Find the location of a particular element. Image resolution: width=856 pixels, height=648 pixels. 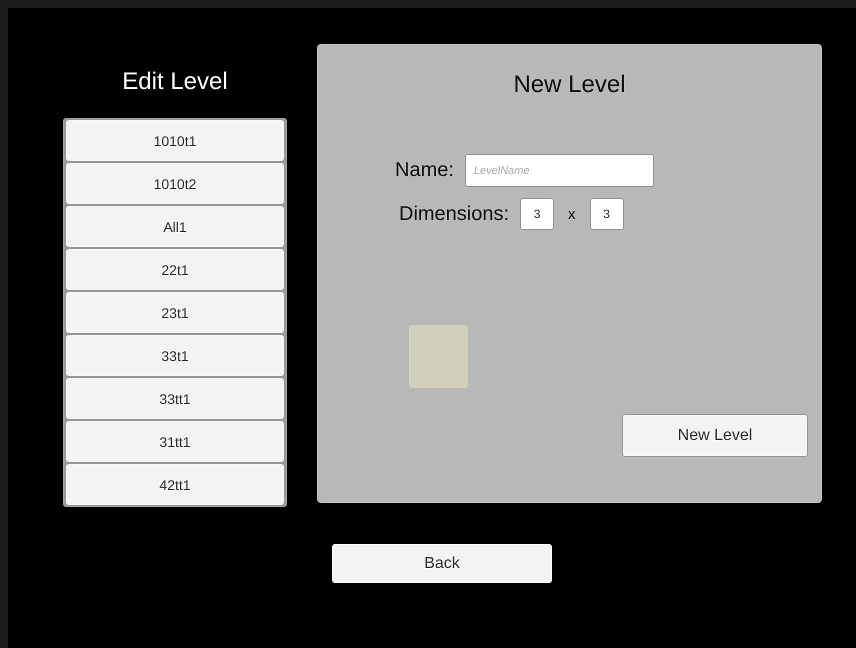

height-field: 3 is located at coordinates (607, 214).